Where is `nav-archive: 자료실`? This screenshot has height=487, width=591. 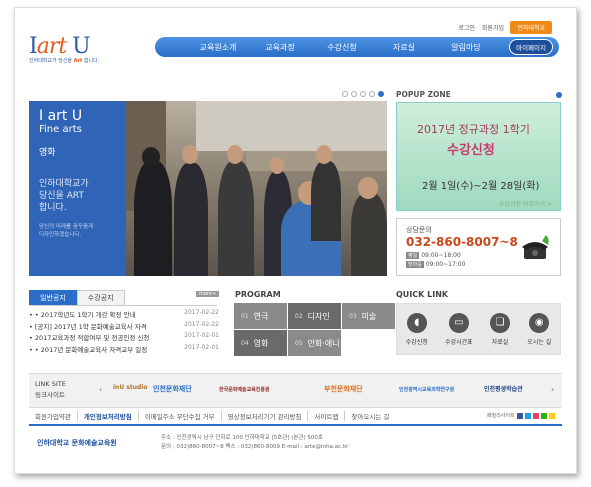
nav-archive: 자료실 is located at coordinates (404, 47).